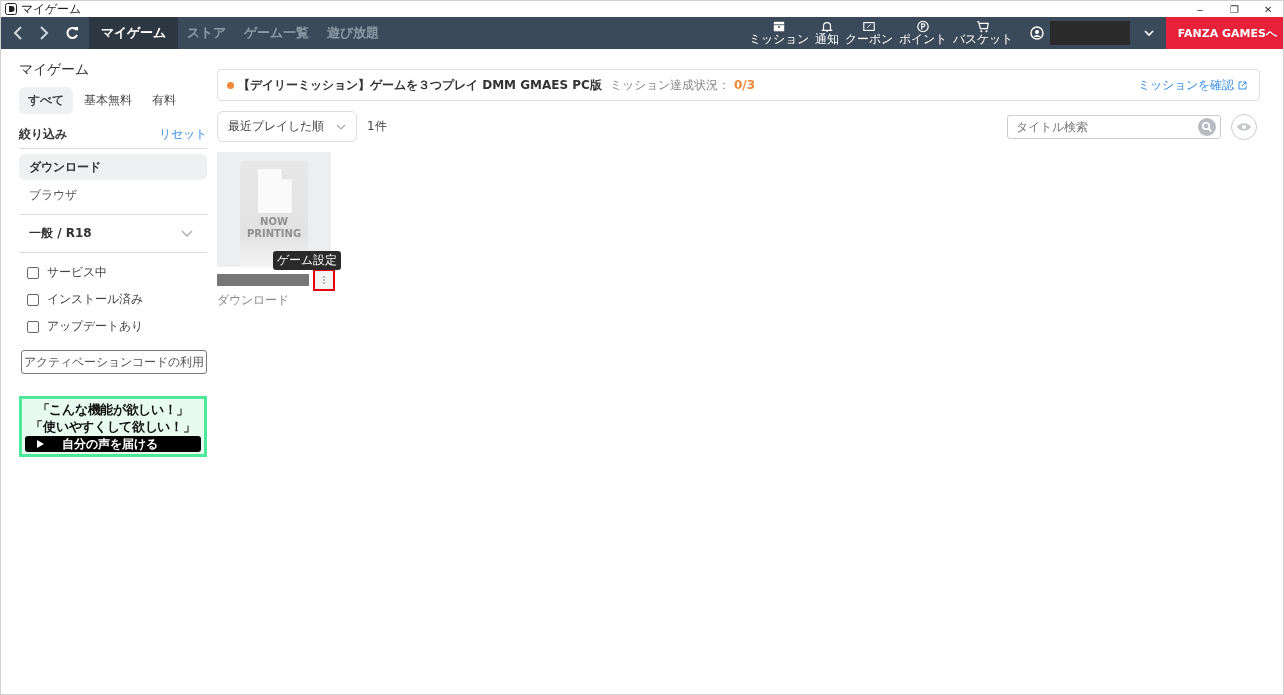  What do you see at coordinates (95, 326) in the screenshot?
I see `checkbox-label: アップデートあり` at bounding box center [95, 326].